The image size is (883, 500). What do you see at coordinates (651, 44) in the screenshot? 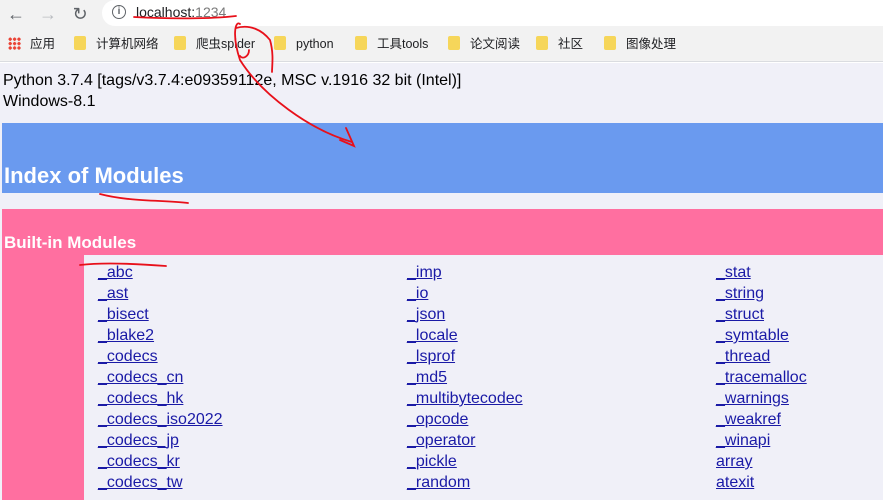
I see `bookmark-label: 图像处理` at bounding box center [651, 44].